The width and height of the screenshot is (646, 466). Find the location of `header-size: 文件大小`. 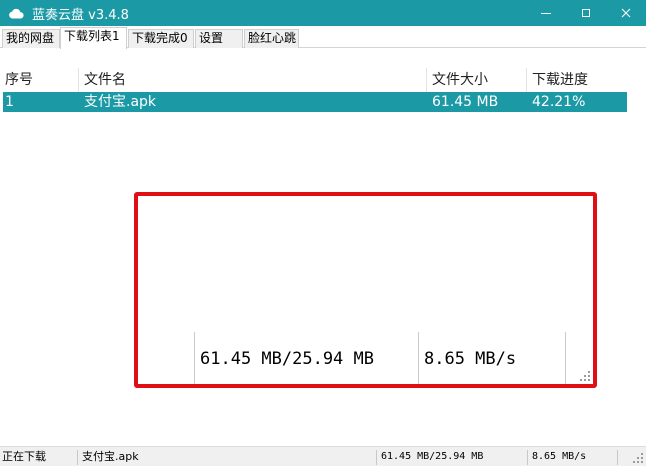

header-size: 文件大小 is located at coordinates (460, 80).